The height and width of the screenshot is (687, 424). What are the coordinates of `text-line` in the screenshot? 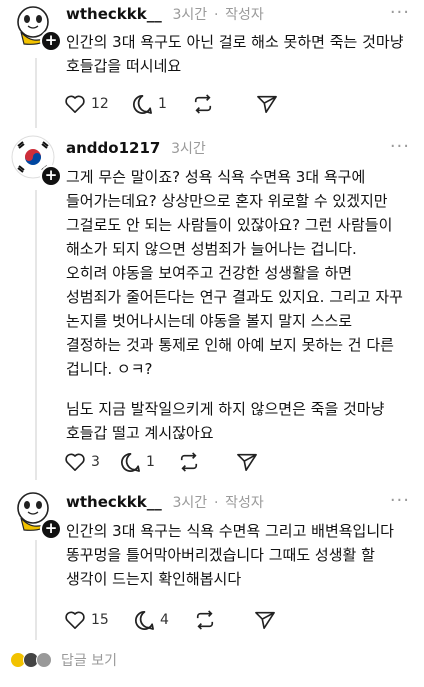 It's located at (241, 389).